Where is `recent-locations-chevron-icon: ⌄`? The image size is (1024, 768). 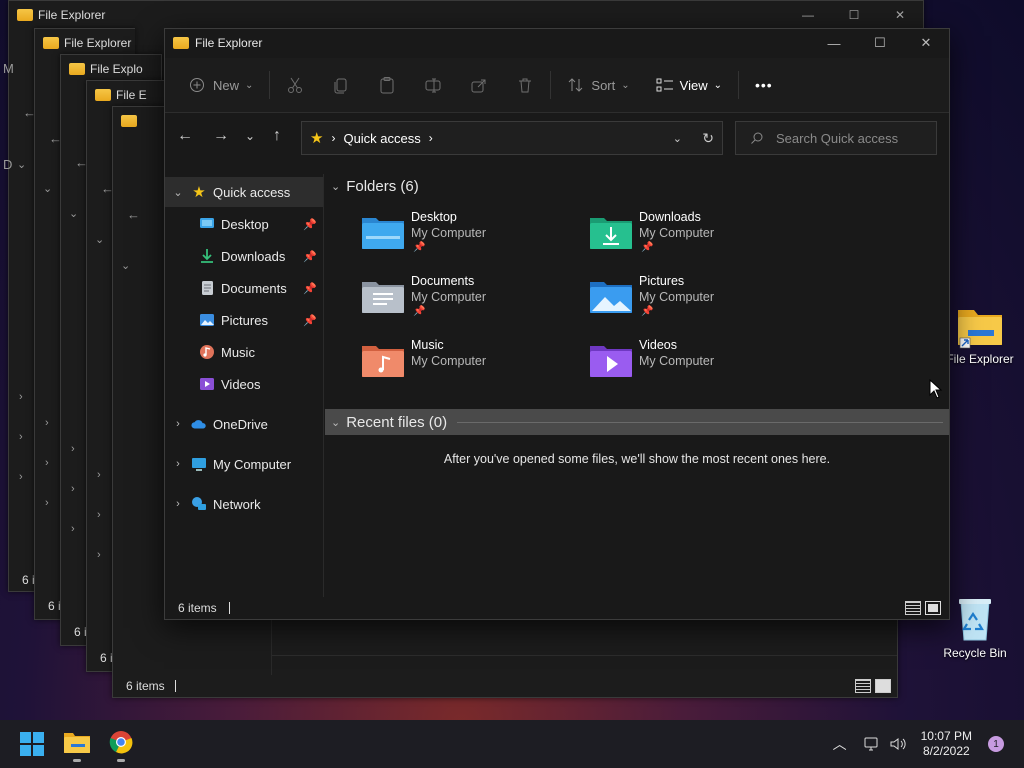
recent-locations-chevron-icon: ⌄ is located at coordinates (250, 136).